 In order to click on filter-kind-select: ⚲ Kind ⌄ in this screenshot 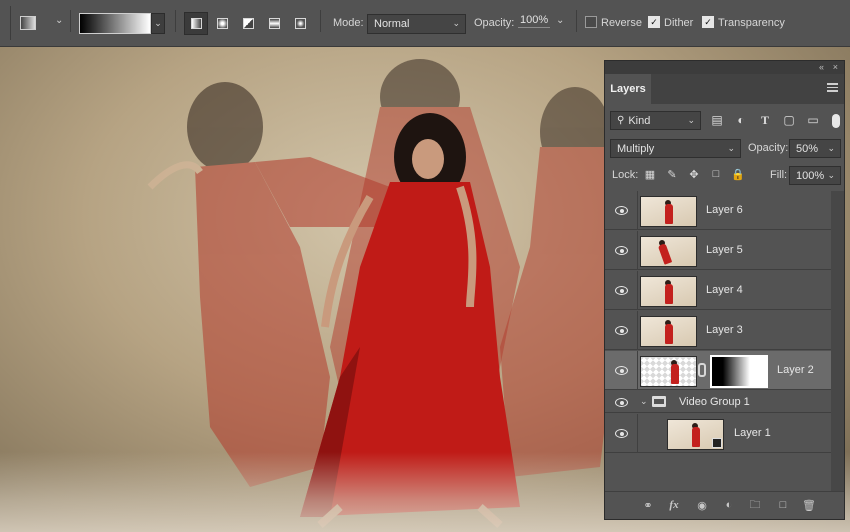, I will do `click(655, 120)`.